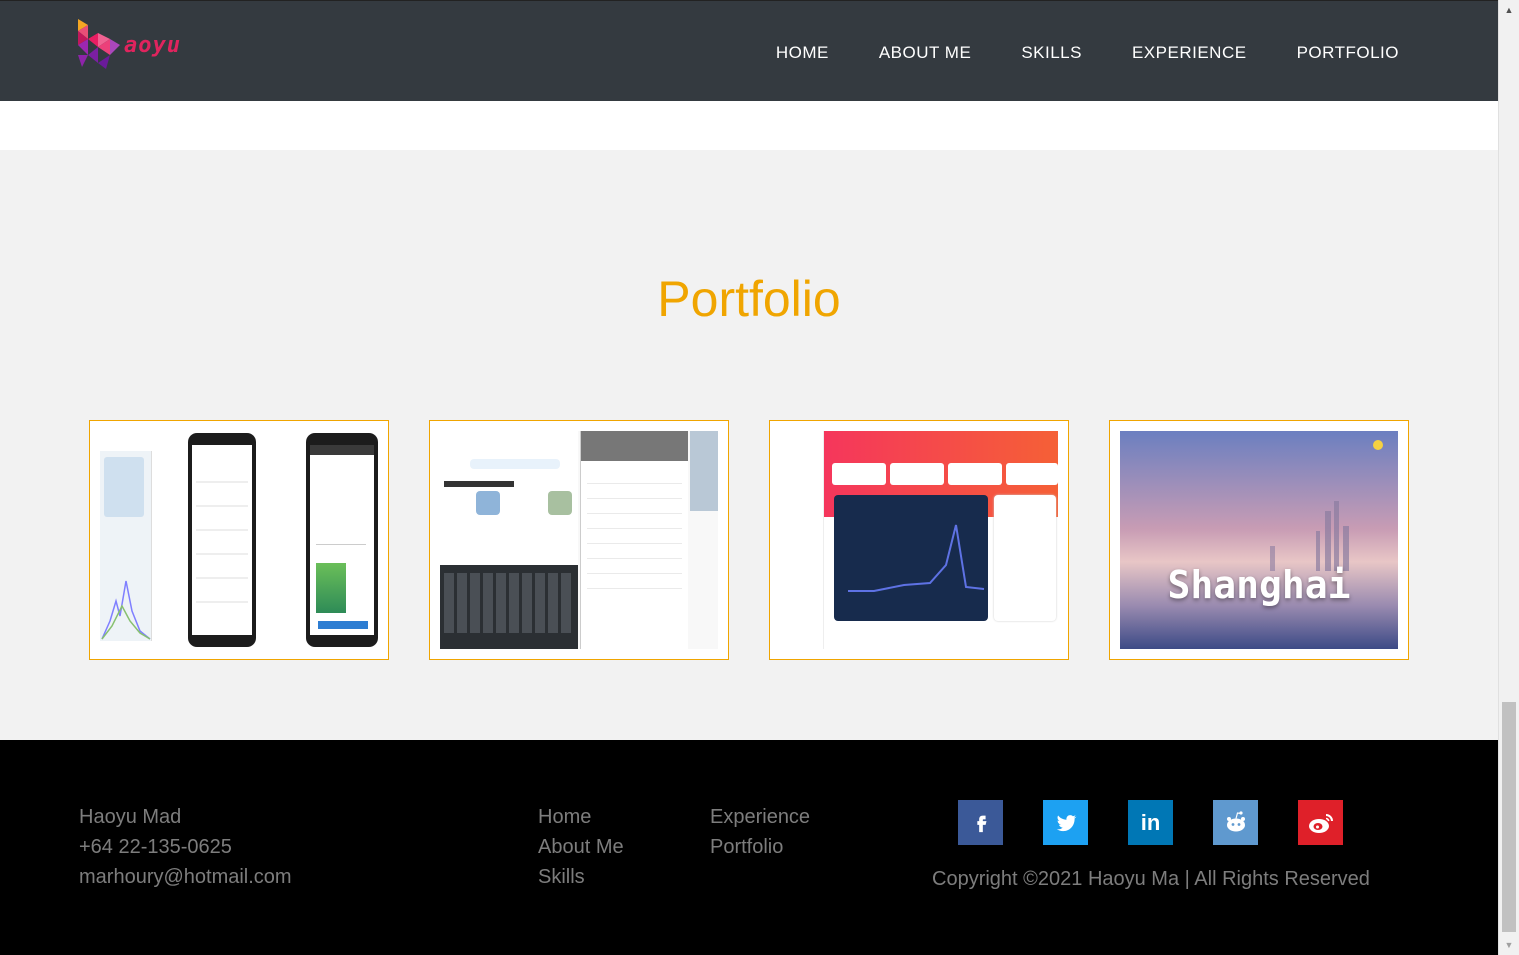  I want to click on scrollbar-thumb, so click(1509, 817).